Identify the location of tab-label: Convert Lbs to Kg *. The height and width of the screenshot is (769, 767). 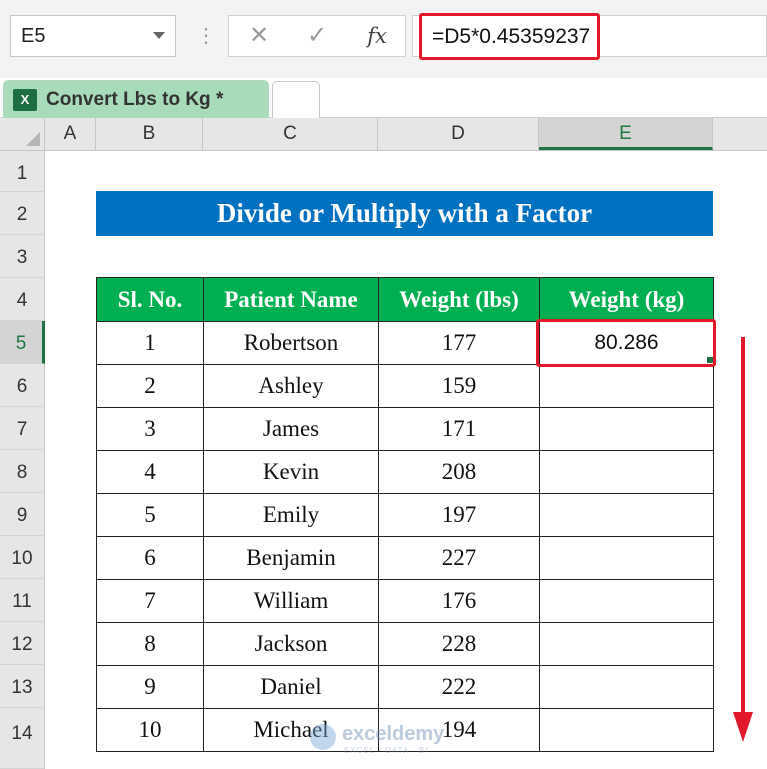
(135, 99).